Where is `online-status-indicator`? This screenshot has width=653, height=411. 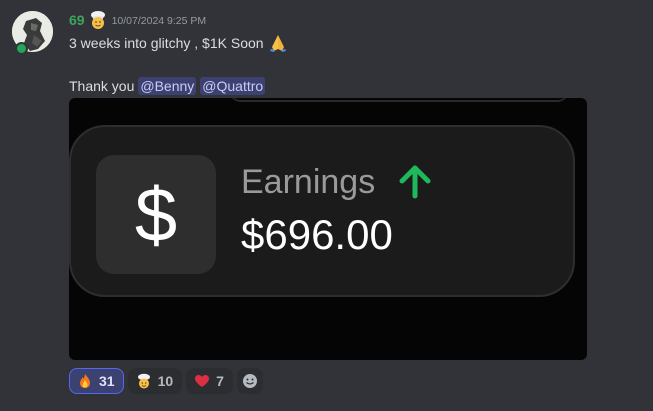
online-status-indicator is located at coordinates (21, 48).